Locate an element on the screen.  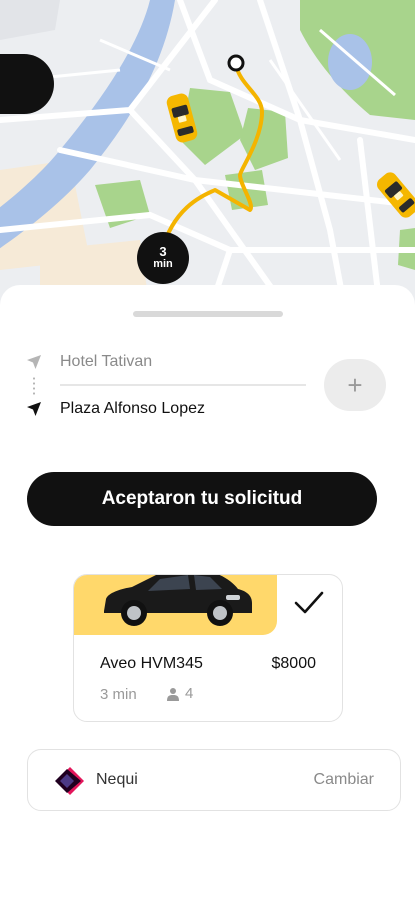
destination-row: Plaza Alfonso Lopez is located at coordinates (114, 409).